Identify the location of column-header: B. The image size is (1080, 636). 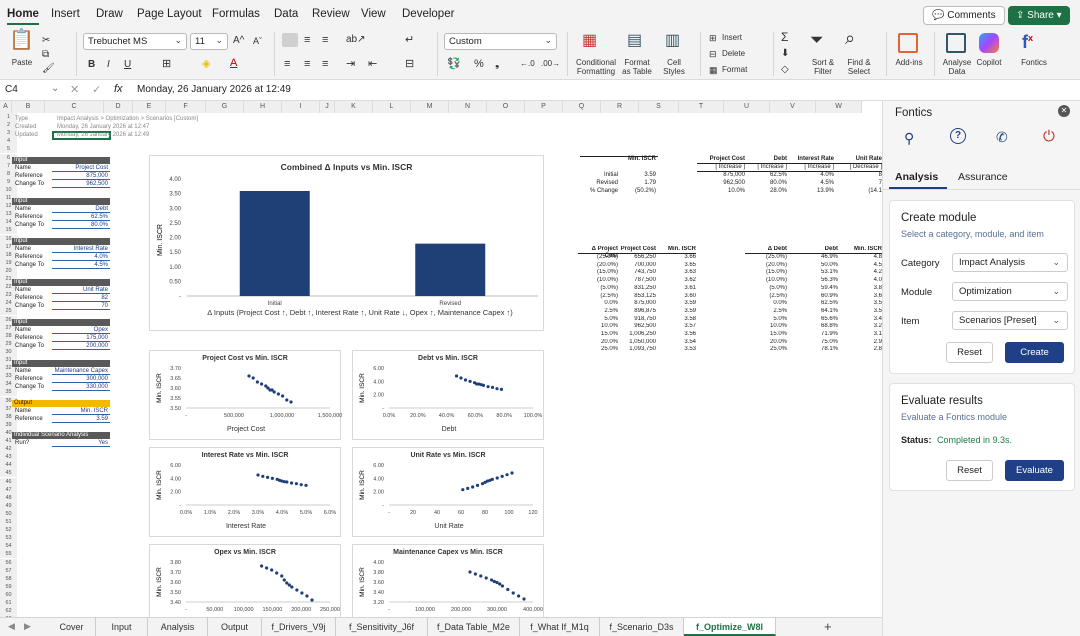
(28, 107).